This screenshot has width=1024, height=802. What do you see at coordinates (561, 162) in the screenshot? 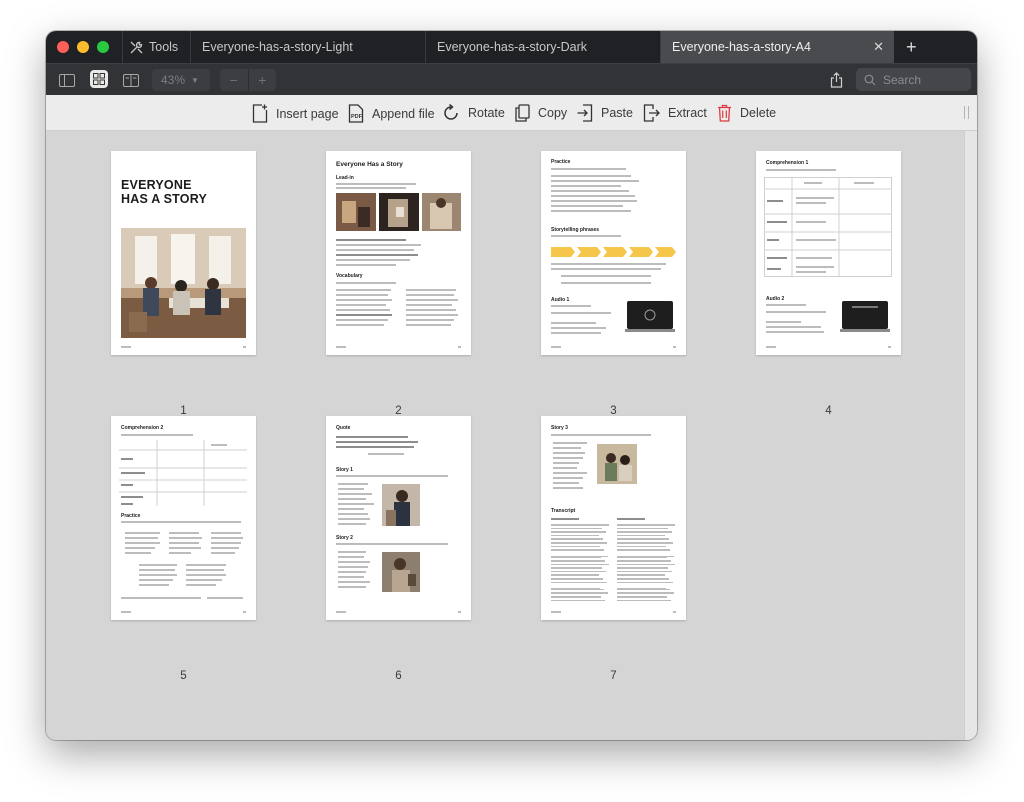
I see `page-heading: Practice` at bounding box center [561, 162].